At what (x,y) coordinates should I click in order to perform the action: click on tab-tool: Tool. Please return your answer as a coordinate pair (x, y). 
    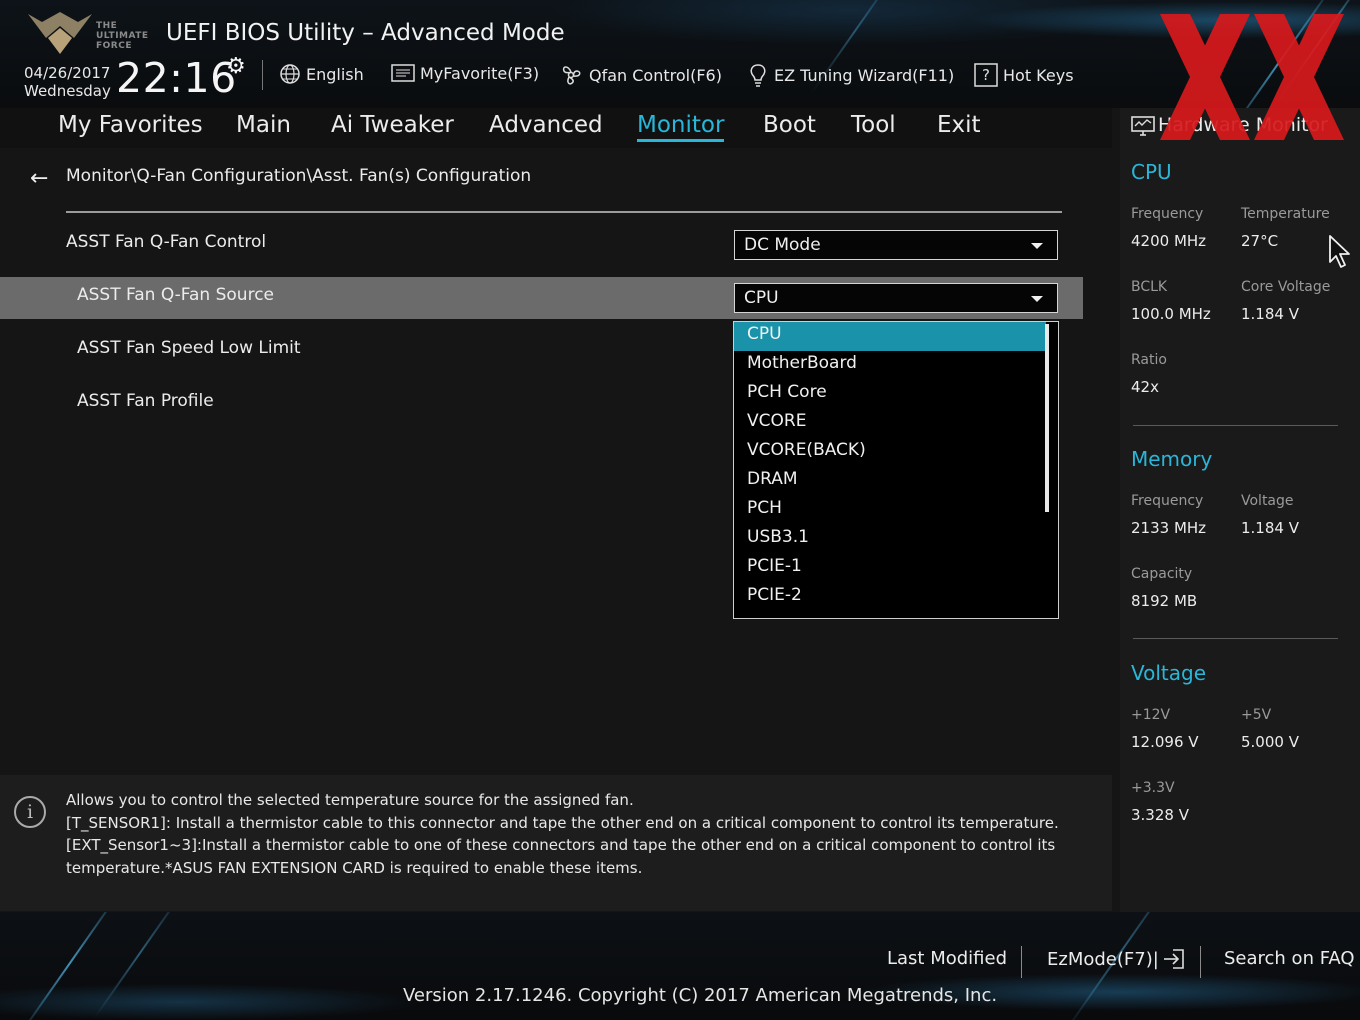
    Looking at the image, I should click on (873, 125).